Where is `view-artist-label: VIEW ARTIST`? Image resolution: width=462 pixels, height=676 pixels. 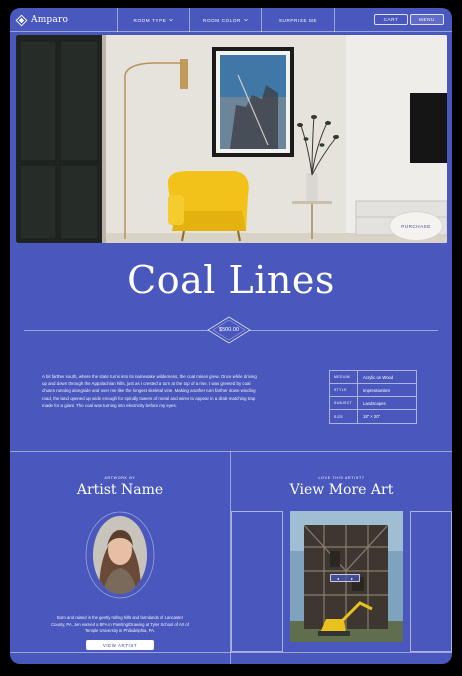
view-artist-label: VIEW ARTIST is located at coordinates (120, 645).